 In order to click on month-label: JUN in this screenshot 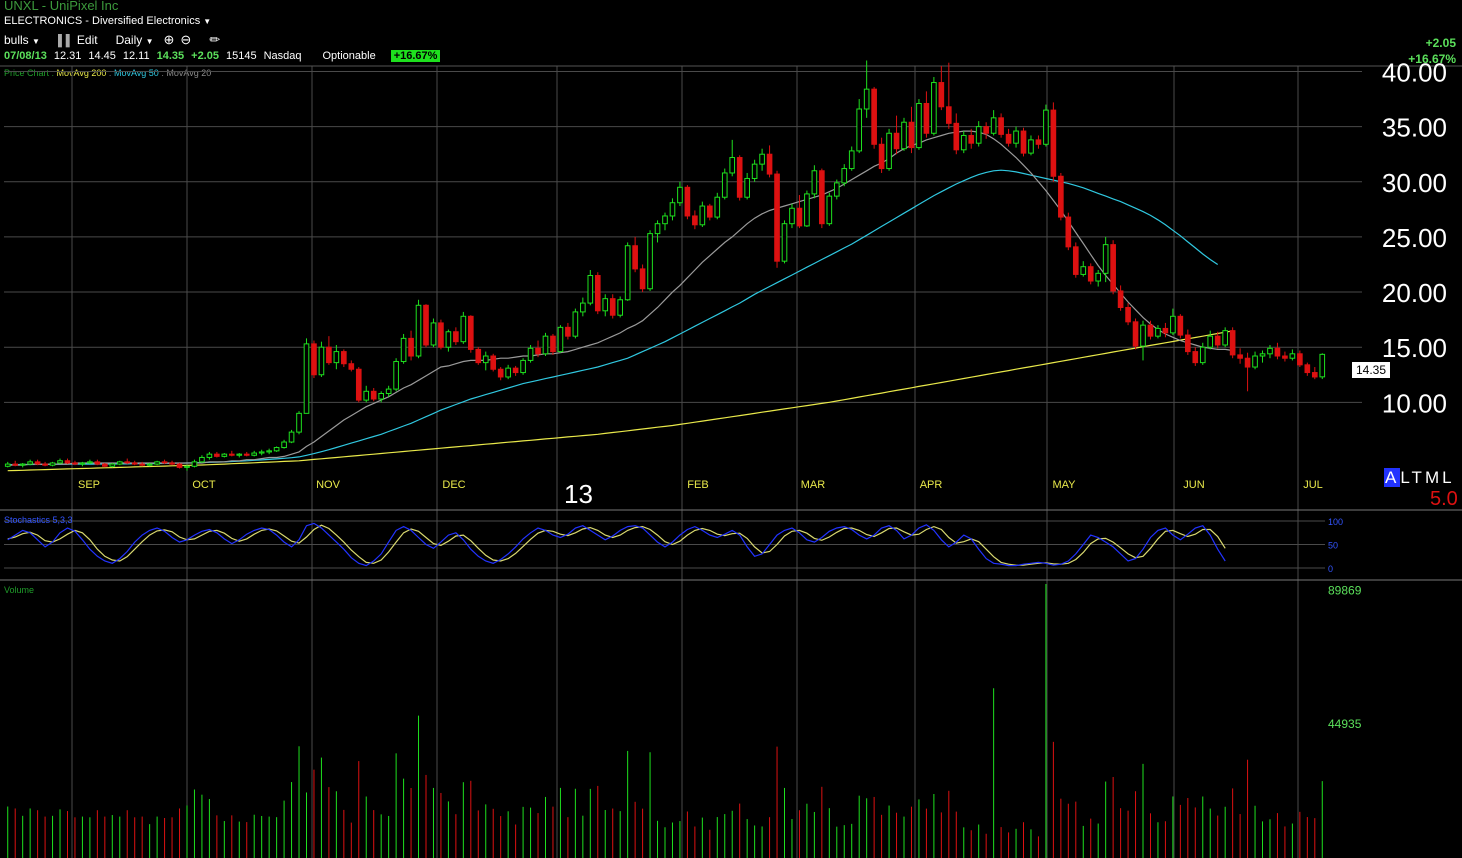, I will do `click(1193, 485)`.